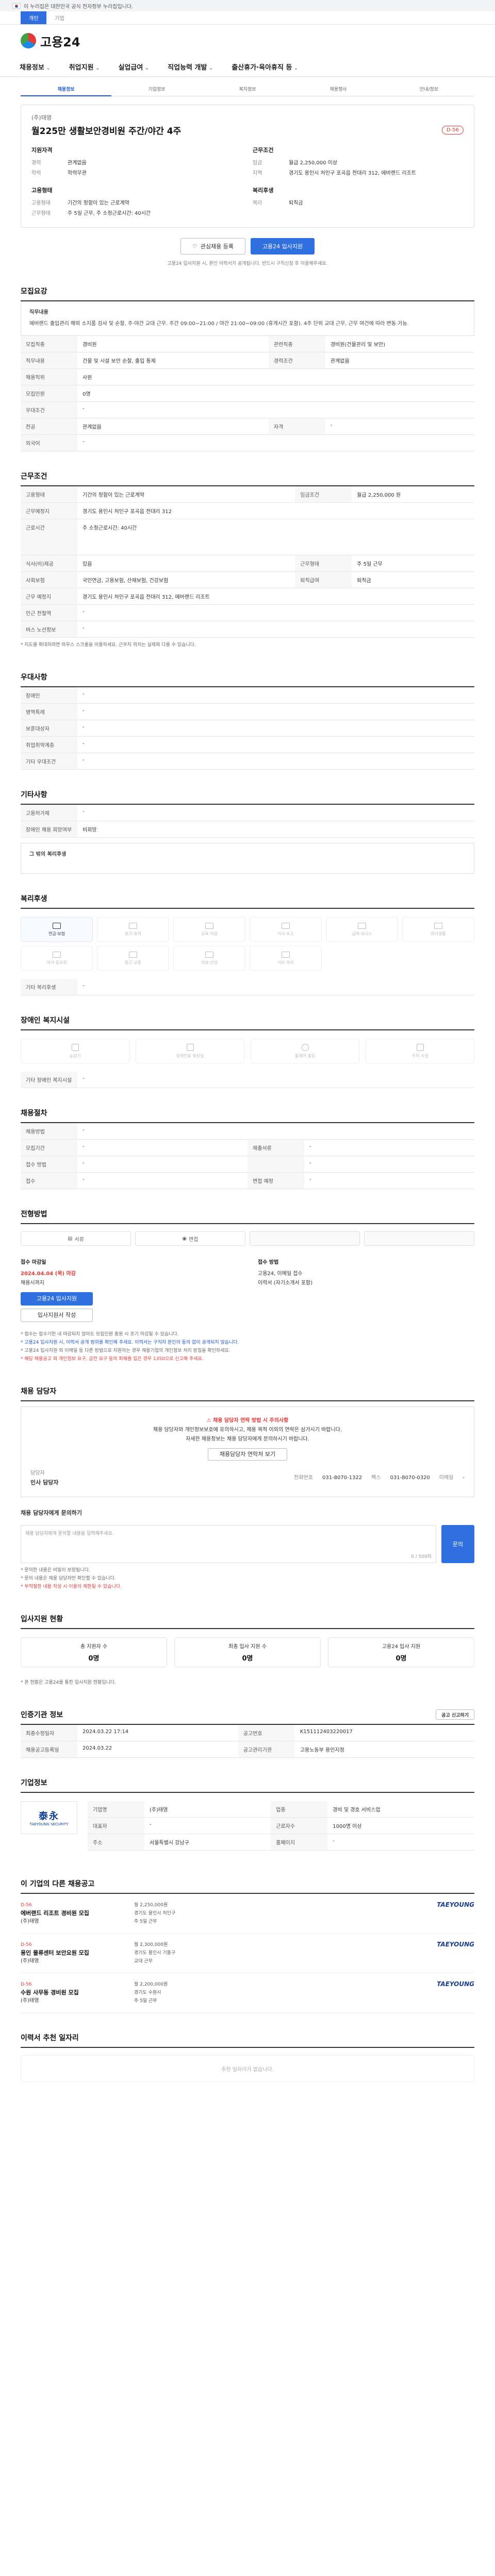  What do you see at coordinates (362, 925) in the screenshot?
I see `bonus-icon` at bounding box center [362, 925].